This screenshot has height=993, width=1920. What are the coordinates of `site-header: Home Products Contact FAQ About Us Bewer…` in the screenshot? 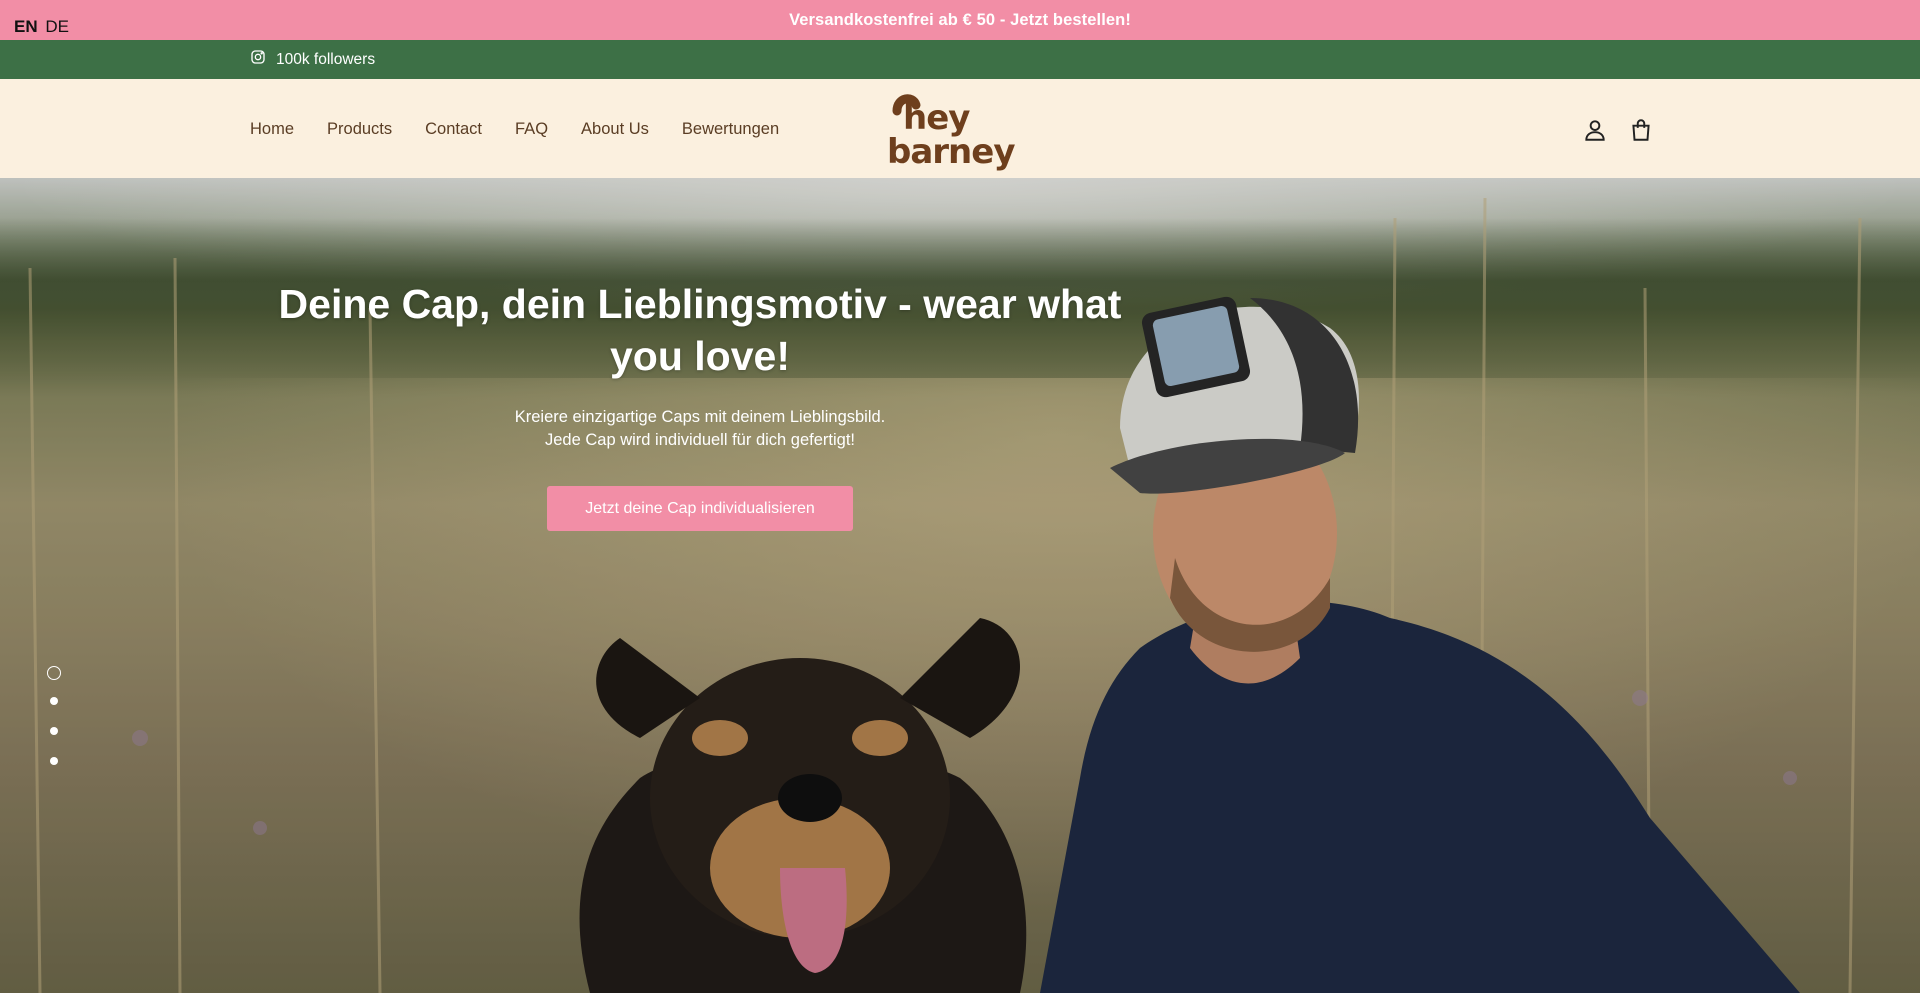 It's located at (960, 128).